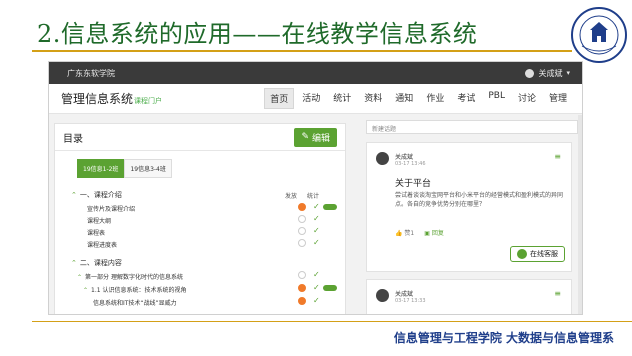 This screenshot has height=356, width=632. What do you see at coordinates (200, 302) in the screenshot?
I see `list-item: 信息系统和IT技术“战线”显威力 ✓` at bounding box center [200, 302].